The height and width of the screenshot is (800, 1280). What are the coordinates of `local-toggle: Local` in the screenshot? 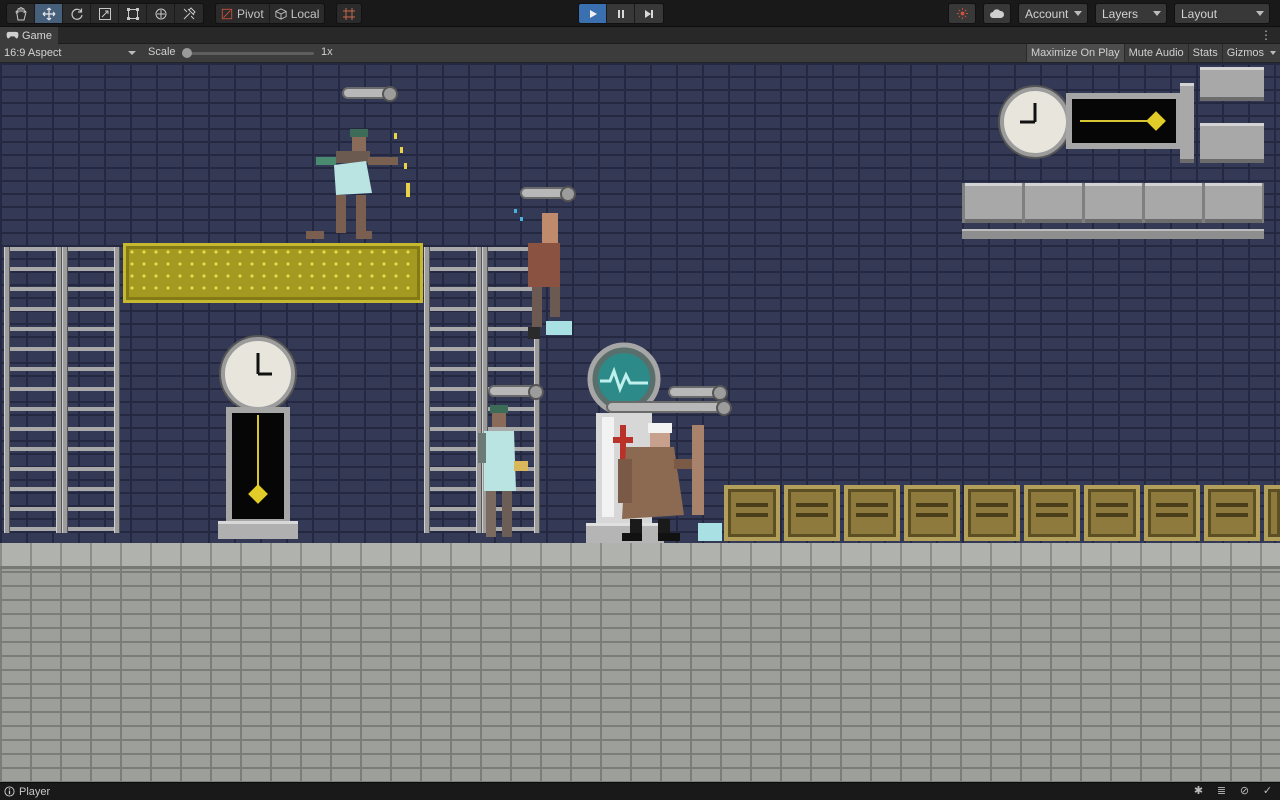 It's located at (297, 13).